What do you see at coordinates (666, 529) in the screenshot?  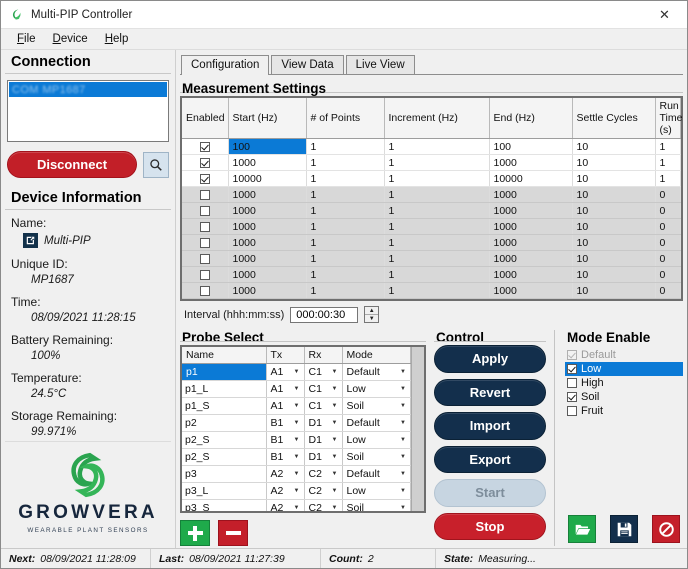 I see `cancel-action-button` at bounding box center [666, 529].